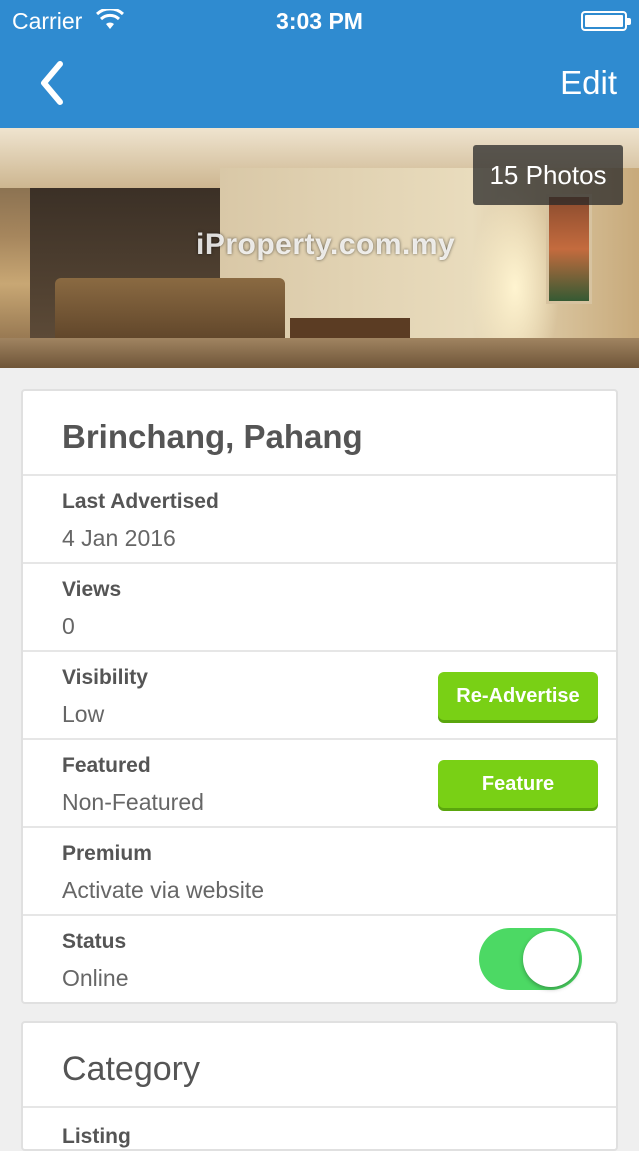 The image size is (639, 1151). I want to click on detail-row-featured: Featured Non-Featured Feature, so click(319, 784).